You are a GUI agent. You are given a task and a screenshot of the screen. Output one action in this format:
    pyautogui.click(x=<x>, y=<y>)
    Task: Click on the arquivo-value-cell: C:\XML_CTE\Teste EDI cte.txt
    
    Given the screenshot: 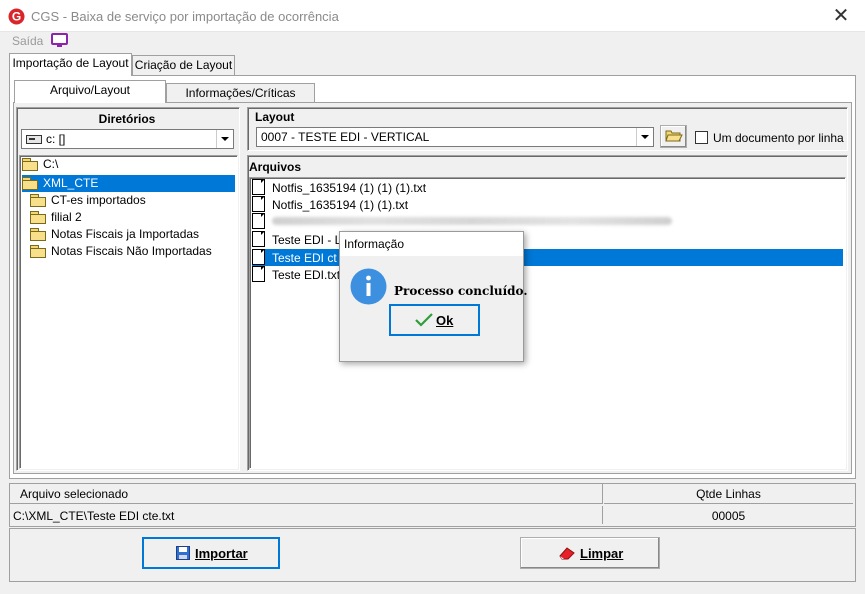 What is the action you would take?
    pyautogui.click(x=306, y=515)
    